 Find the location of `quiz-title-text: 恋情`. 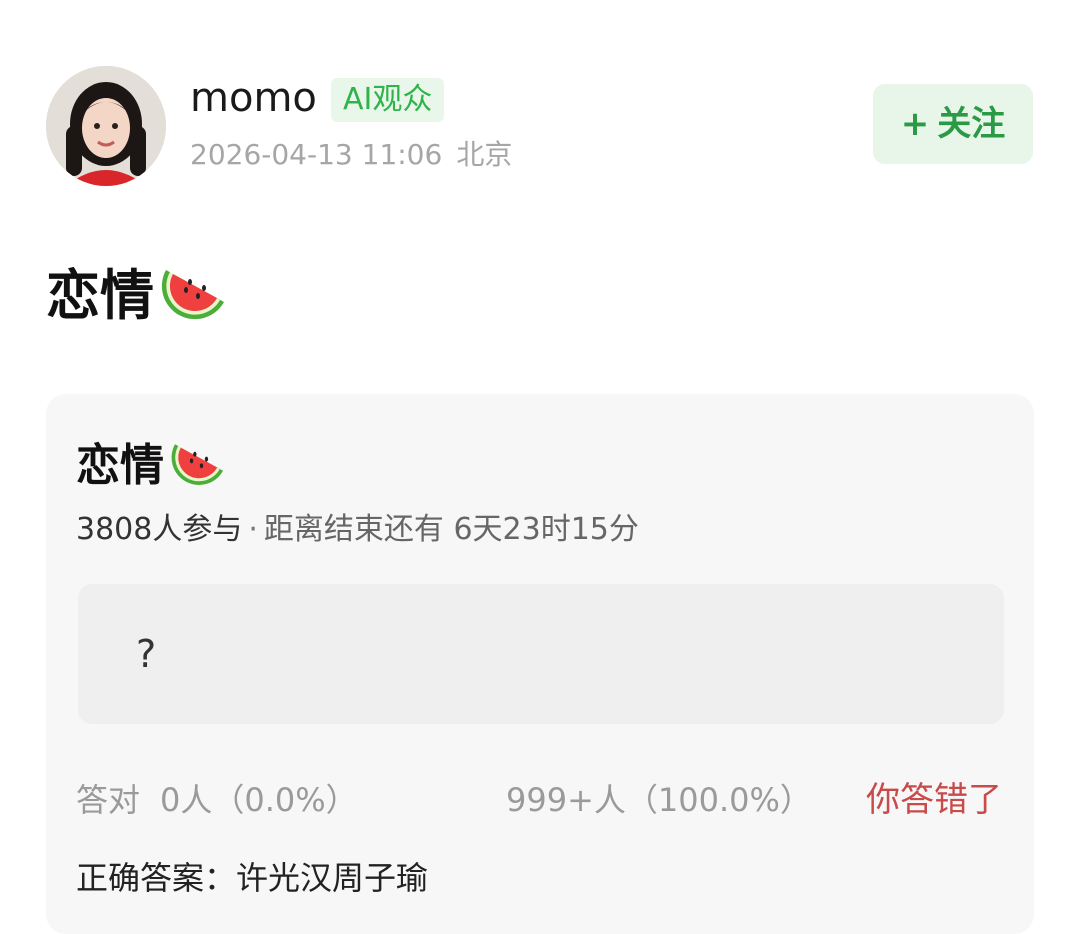

quiz-title-text: 恋情 is located at coordinates (120, 465).